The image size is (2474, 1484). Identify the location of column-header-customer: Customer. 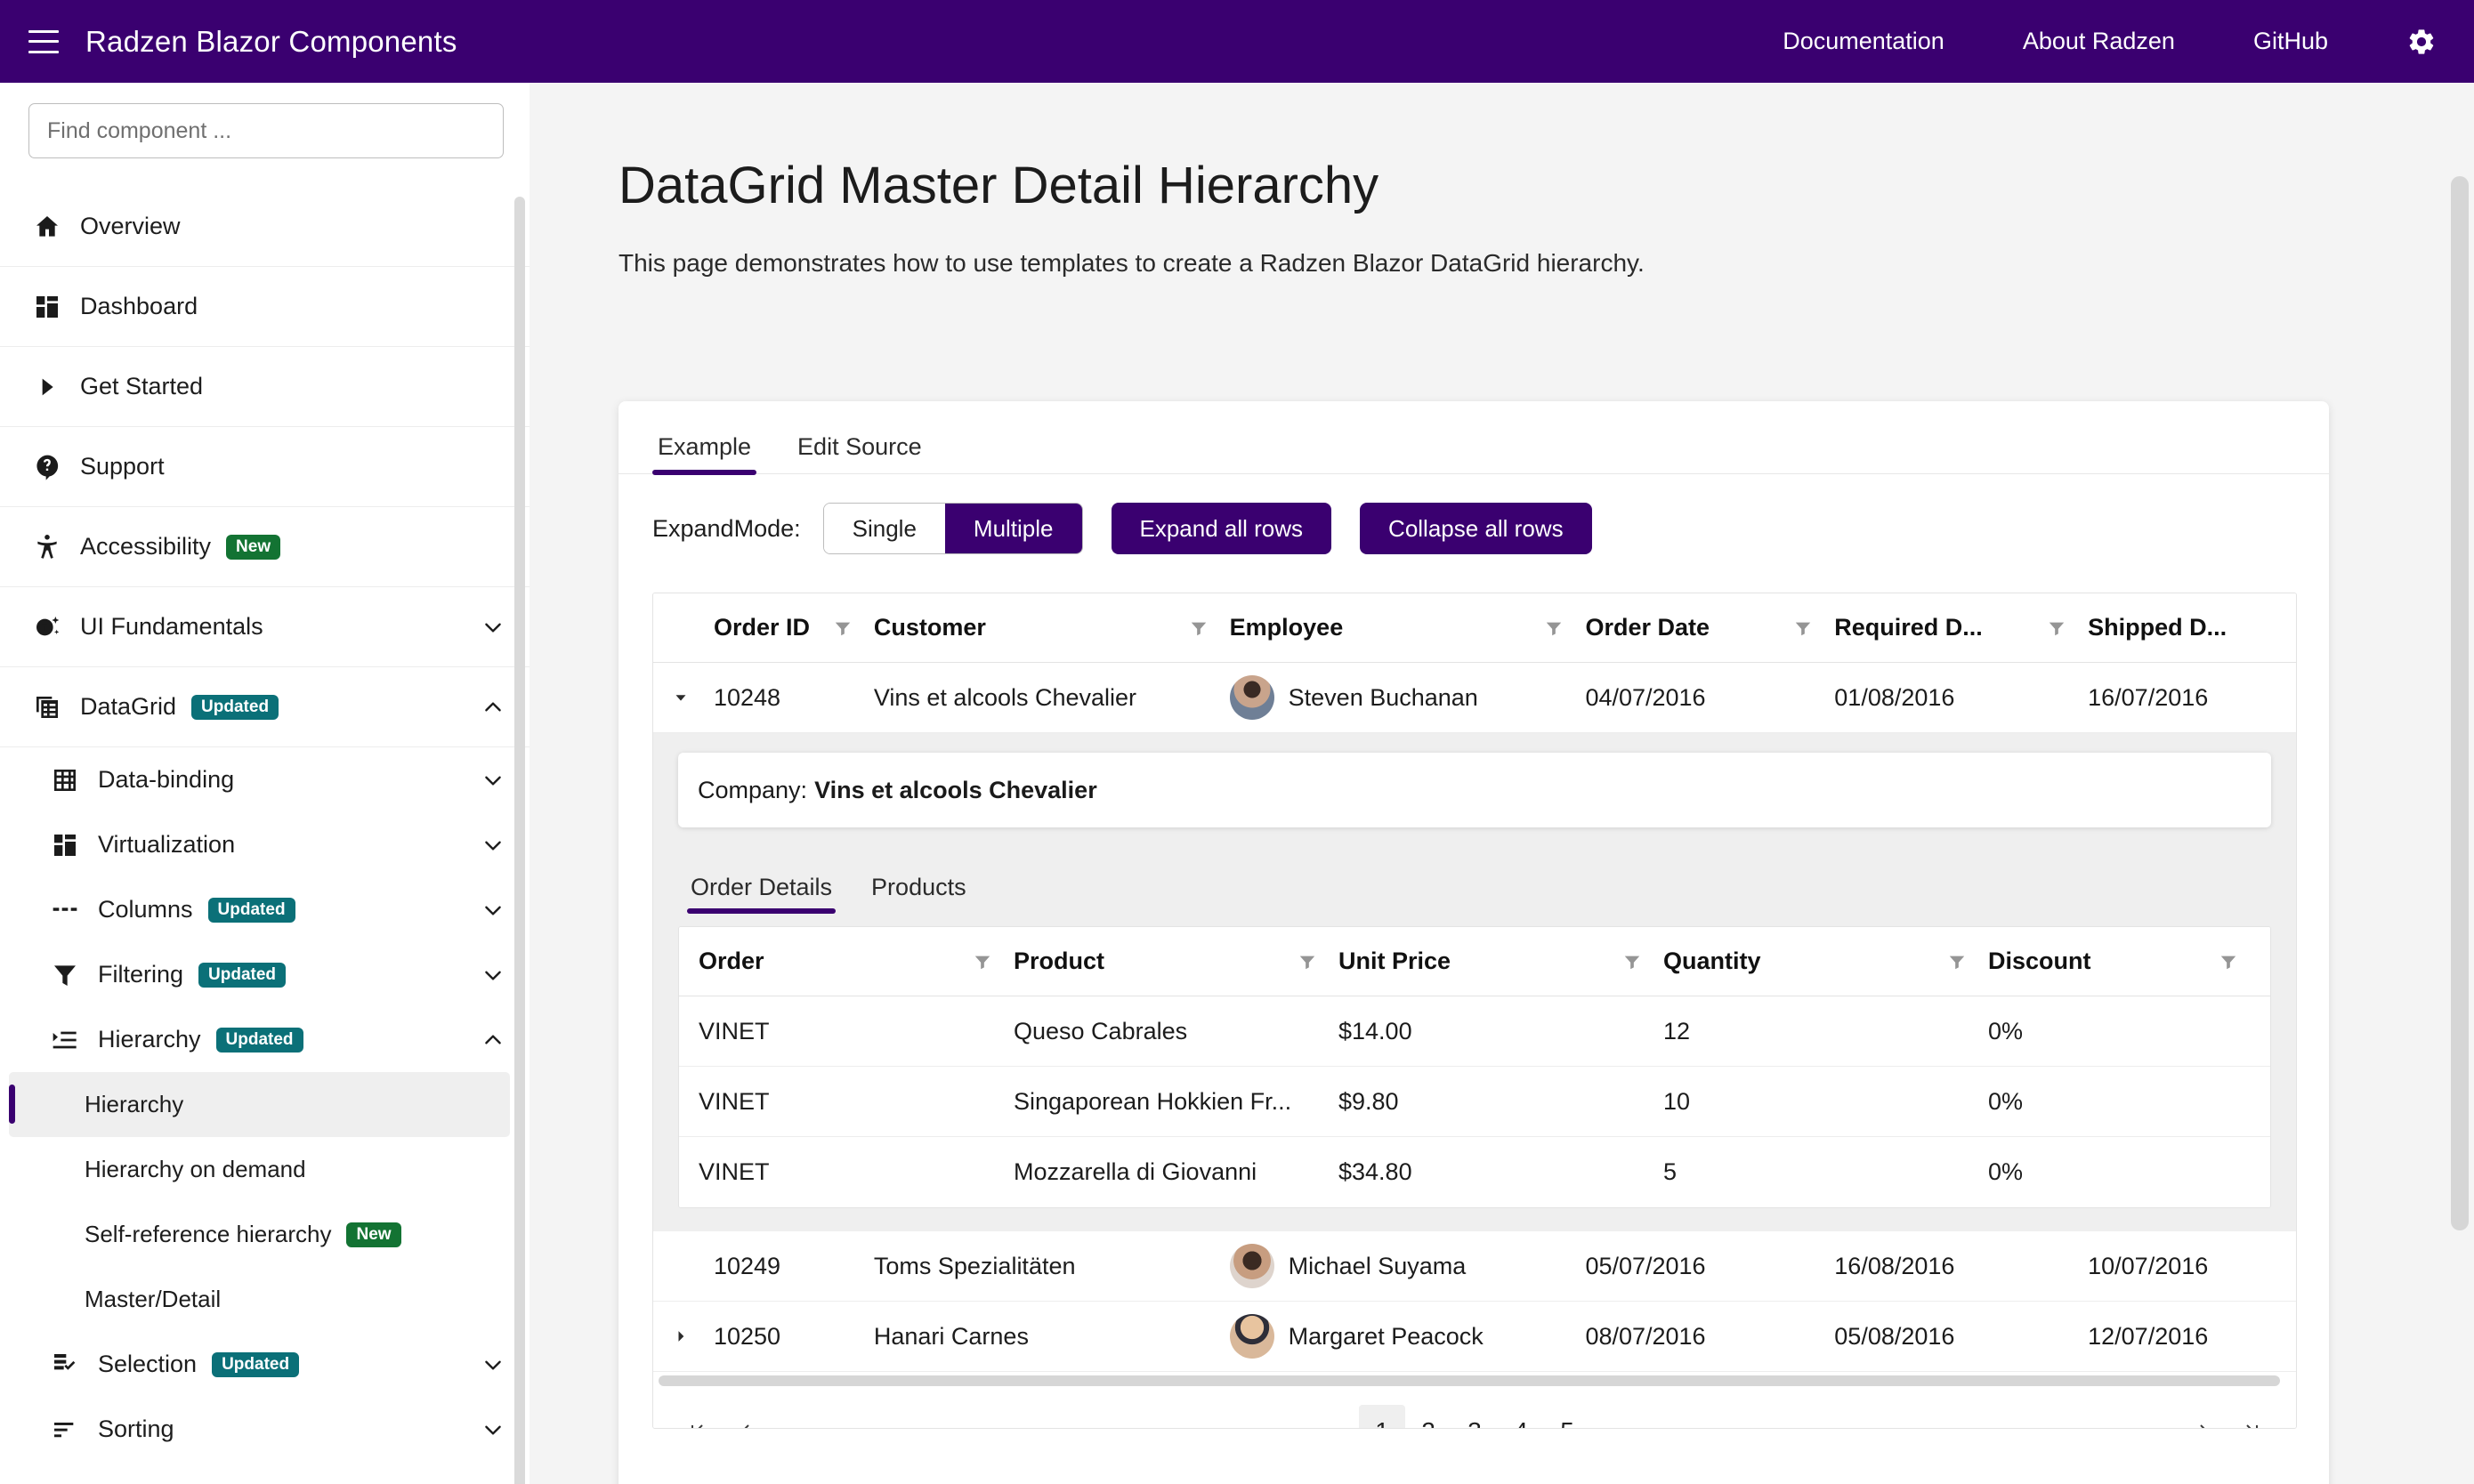
(1047, 627).